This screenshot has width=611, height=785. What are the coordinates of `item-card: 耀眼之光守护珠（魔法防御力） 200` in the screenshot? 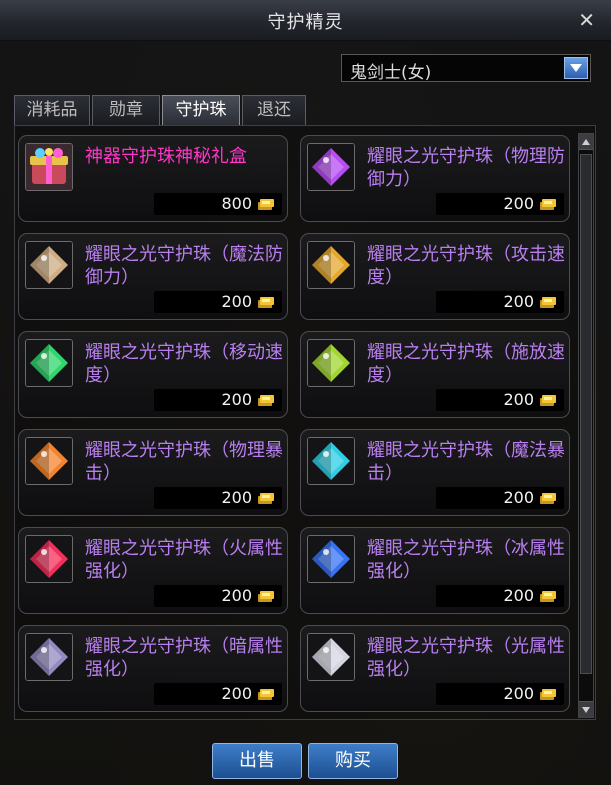 It's located at (153, 276).